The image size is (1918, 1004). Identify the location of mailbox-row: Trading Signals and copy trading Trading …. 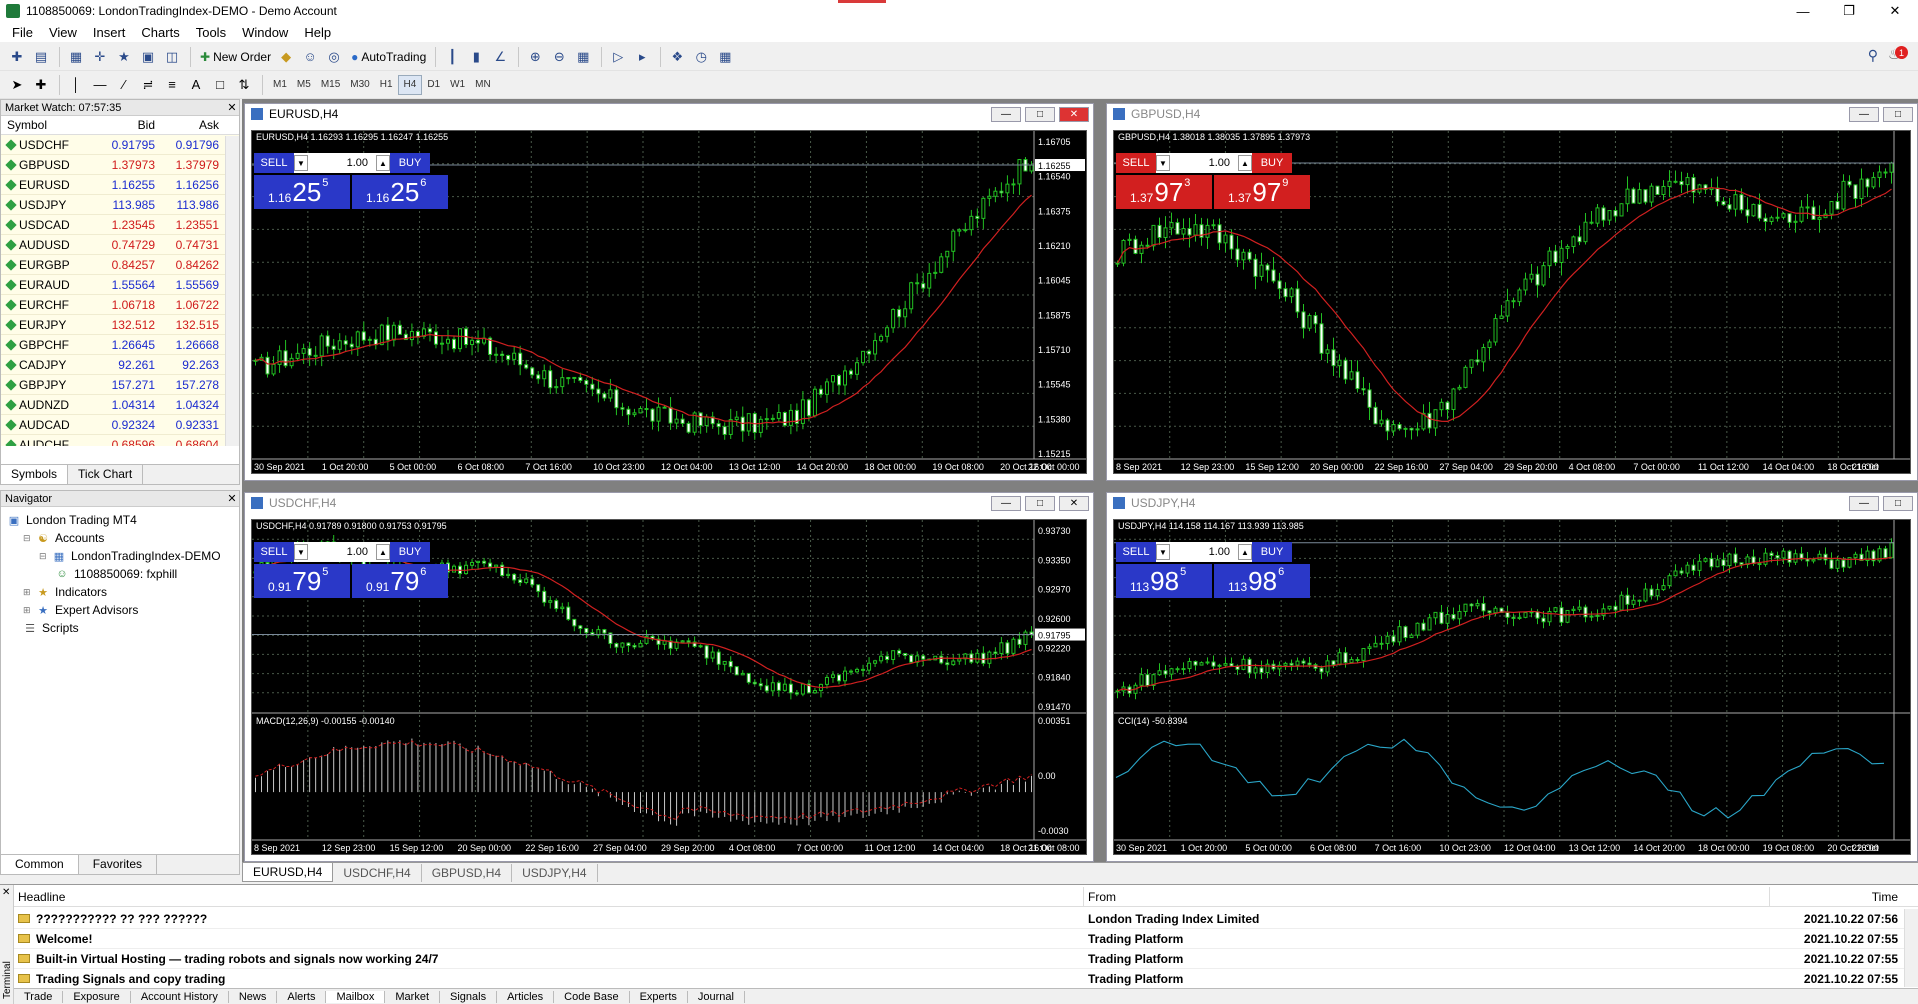
(966, 979).